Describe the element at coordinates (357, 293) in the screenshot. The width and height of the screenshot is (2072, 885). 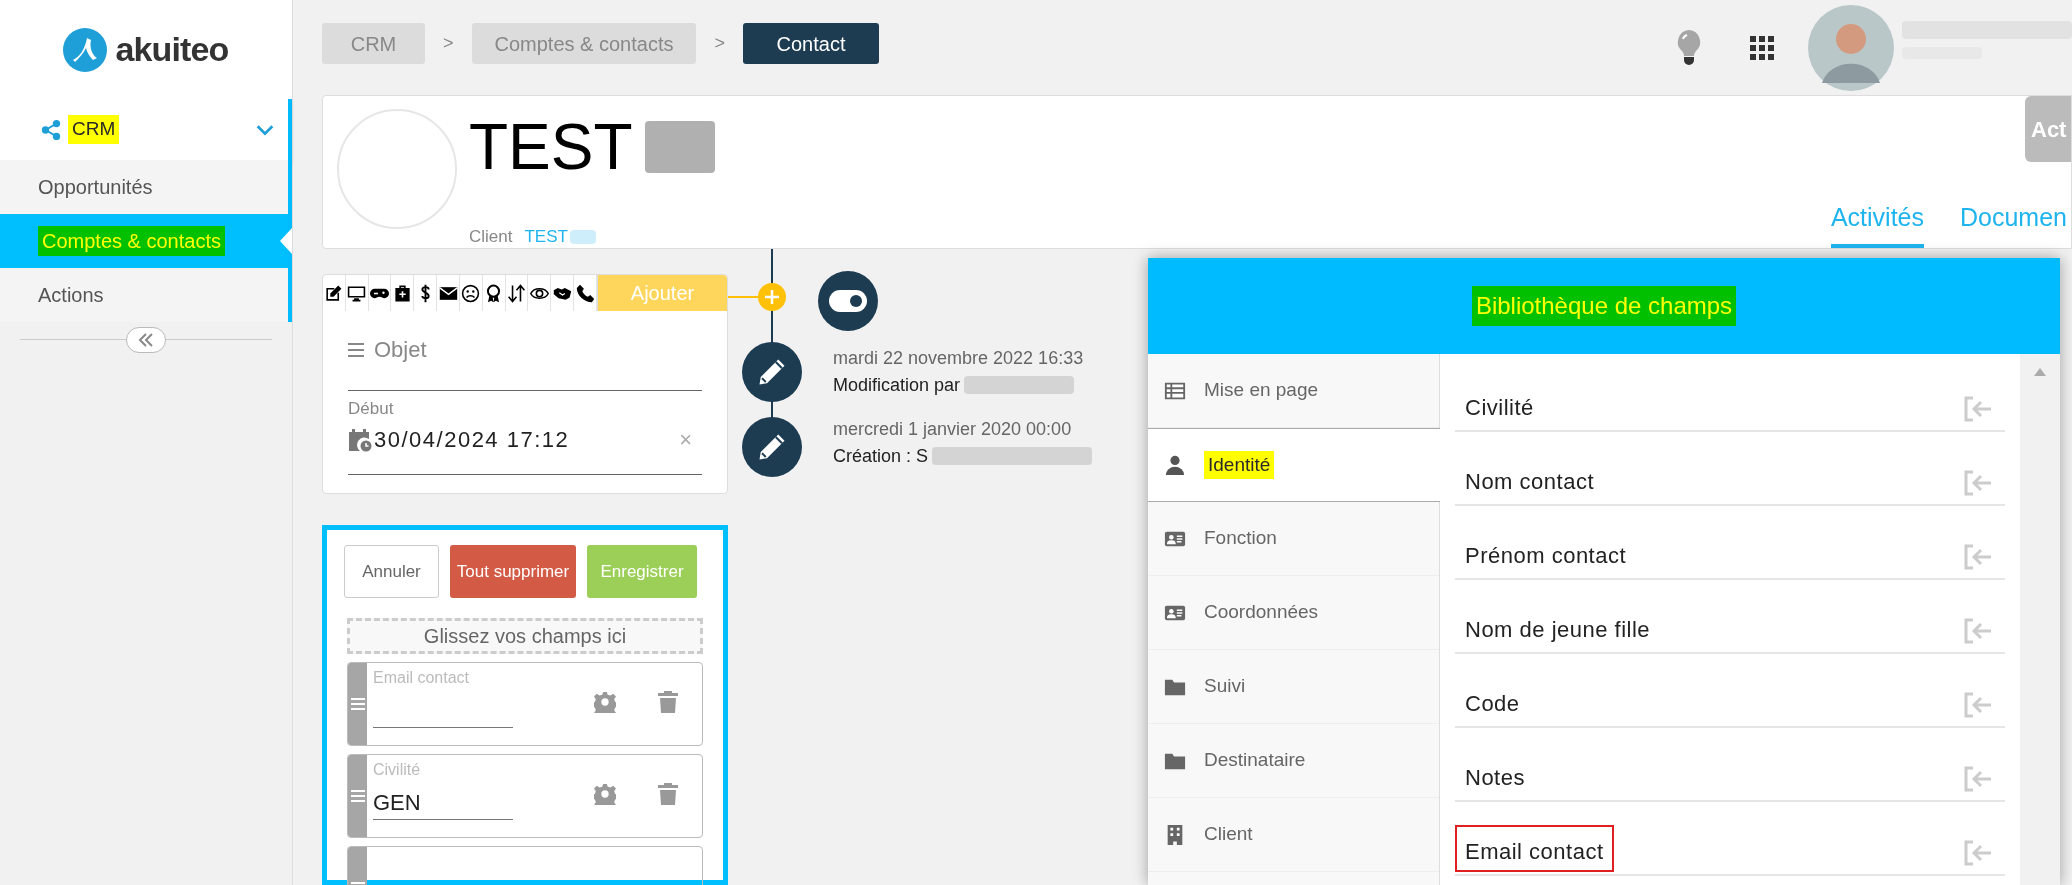
I see `monitor-icon` at that location.